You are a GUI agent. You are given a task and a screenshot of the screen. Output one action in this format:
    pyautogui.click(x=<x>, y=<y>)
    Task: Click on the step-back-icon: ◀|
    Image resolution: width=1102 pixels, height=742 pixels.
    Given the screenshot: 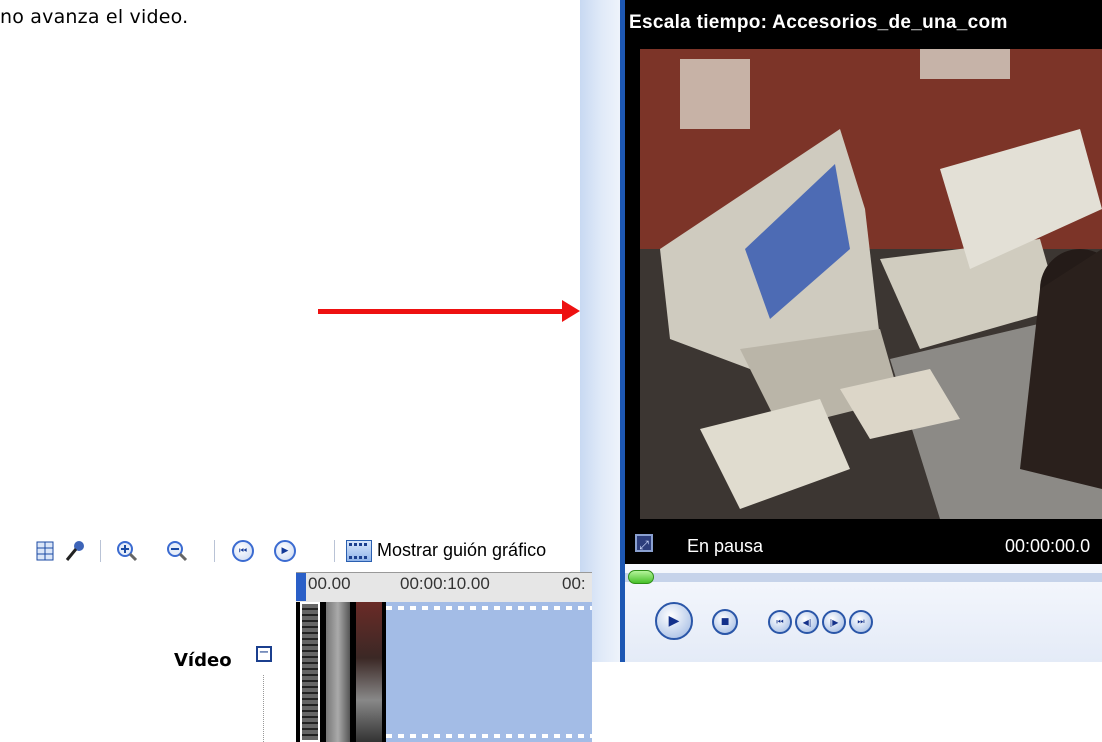 What is the action you would take?
    pyautogui.click(x=807, y=622)
    